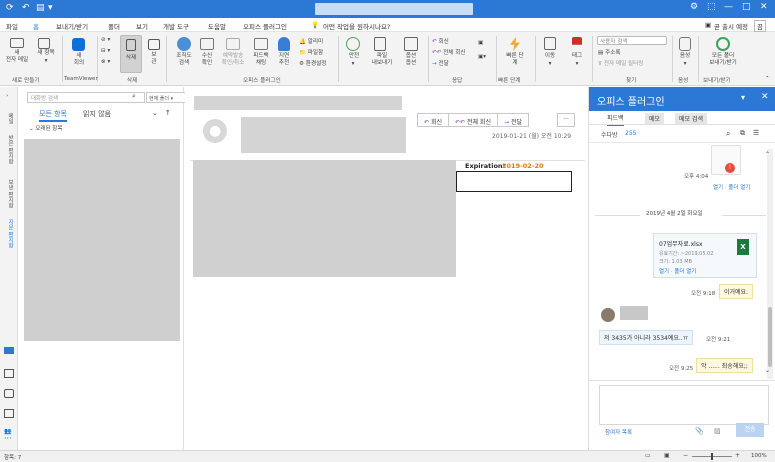 The height and width of the screenshot is (462, 775). Describe the element at coordinates (105, 51) in the screenshot. I see `cleanup-icon: ⊟ ▾` at that location.